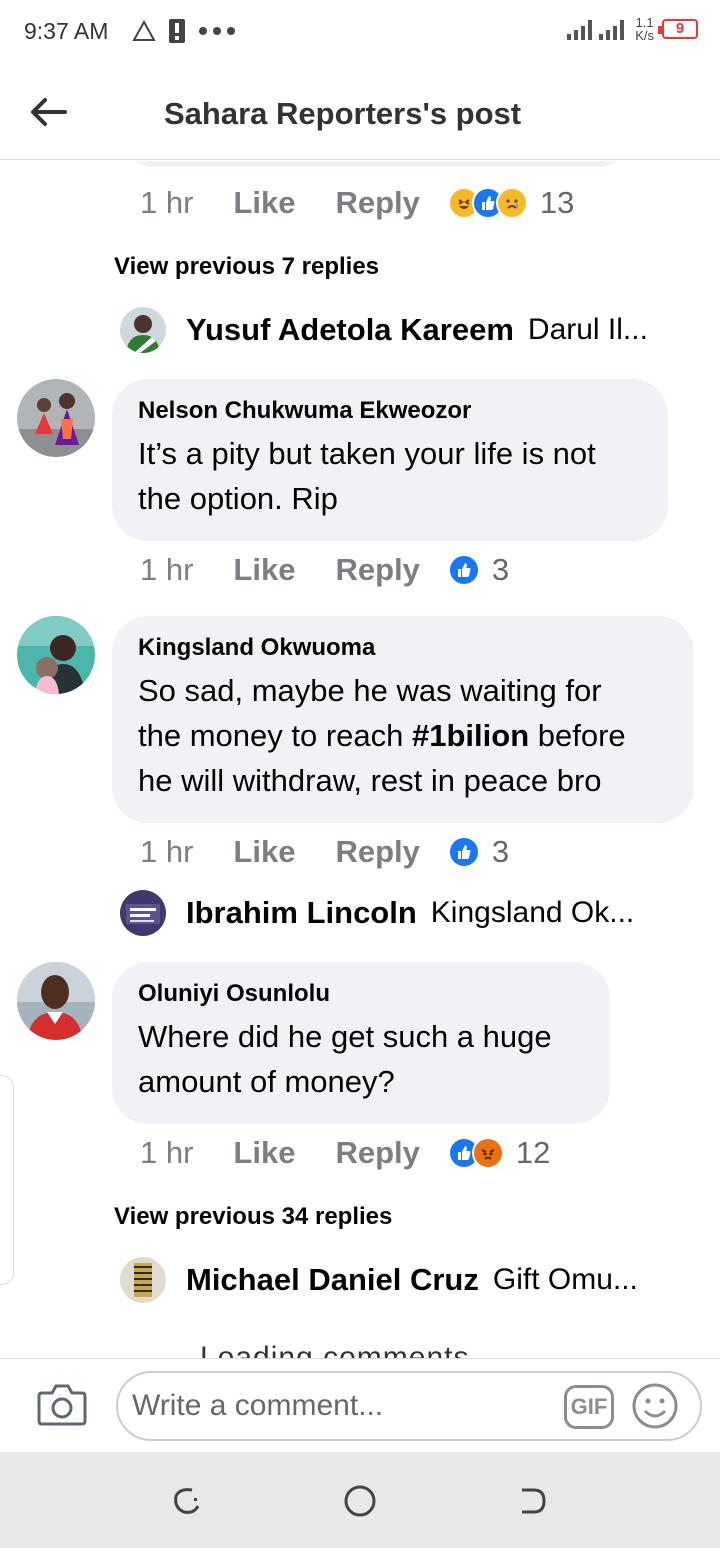  What do you see at coordinates (596, 30) in the screenshot?
I see `signal-icon` at bounding box center [596, 30].